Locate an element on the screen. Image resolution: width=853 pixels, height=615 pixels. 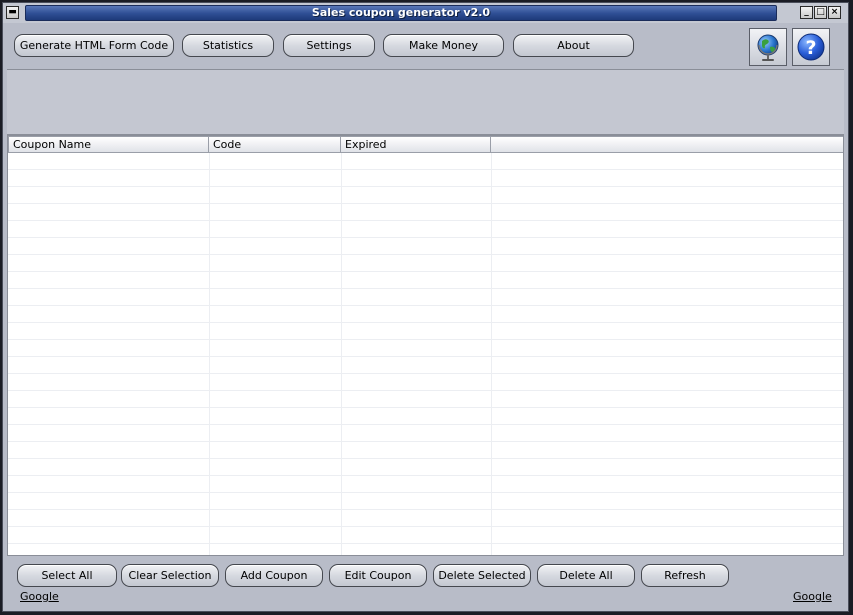
edit-coupon-button: Edit Coupon is located at coordinates (378, 575).